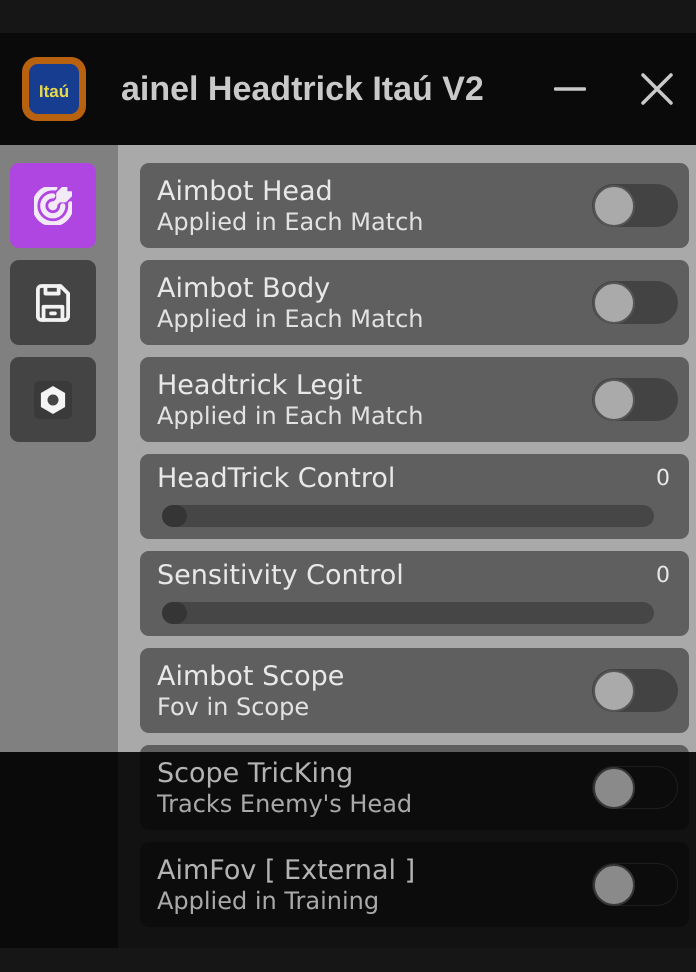 The height and width of the screenshot is (972, 696). I want to click on setting-description: Tracks Enemy's Head, so click(285, 804).